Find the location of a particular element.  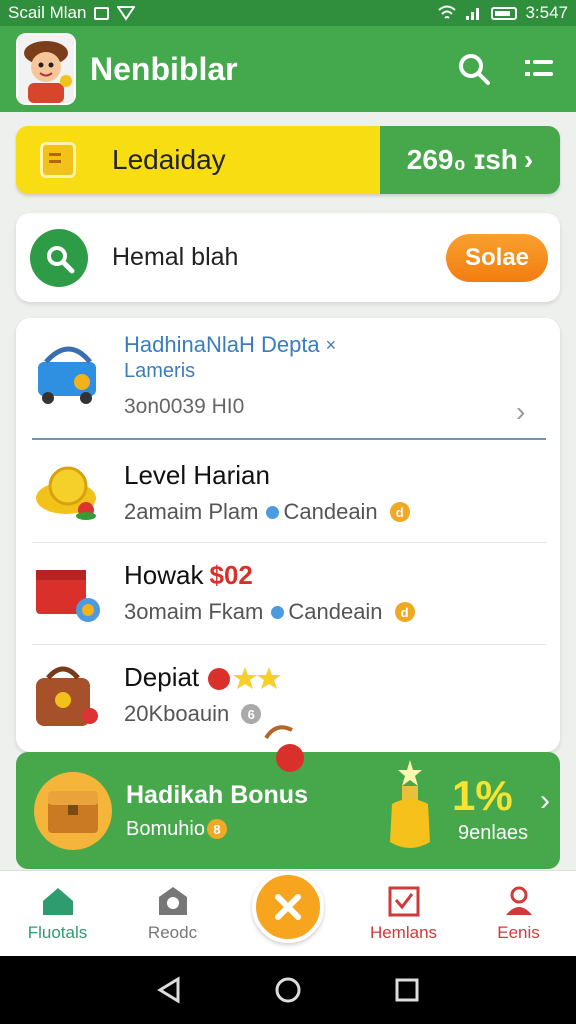

tab-home: Fluotals is located at coordinates (57, 913).